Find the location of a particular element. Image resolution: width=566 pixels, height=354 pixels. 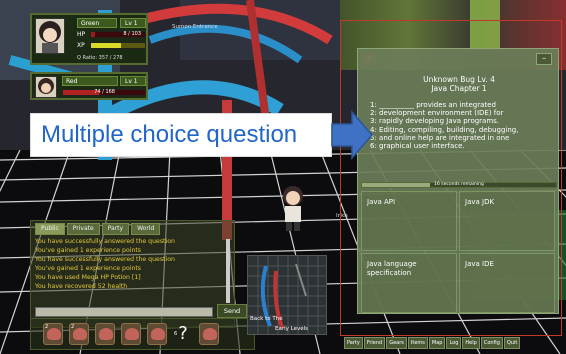

player-panel-red: Red Lv 1 74 / 168 is located at coordinates (89, 86).